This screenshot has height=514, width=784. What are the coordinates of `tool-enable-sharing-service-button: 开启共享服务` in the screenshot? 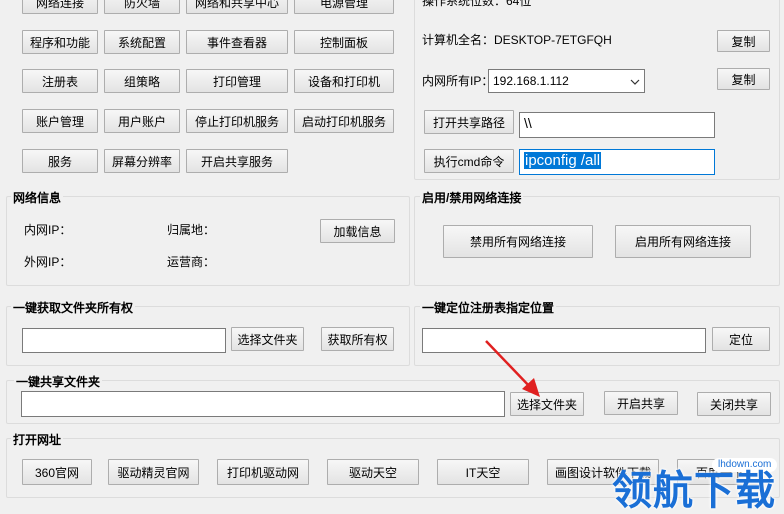 It's located at (237, 161).